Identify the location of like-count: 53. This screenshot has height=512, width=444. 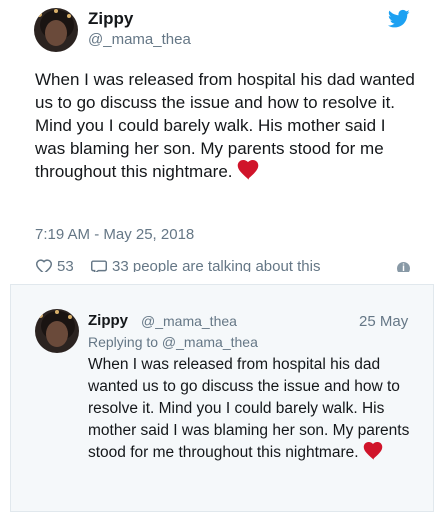
(65, 265).